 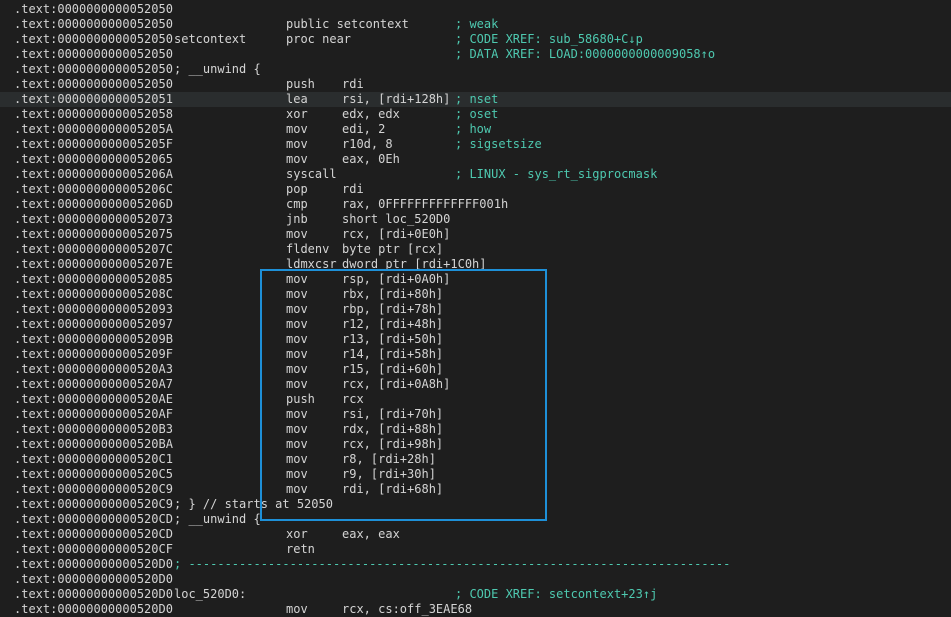 What do you see at coordinates (210, 39) in the screenshot?
I see `line-label: setcontext` at bounding box center [210, 39].